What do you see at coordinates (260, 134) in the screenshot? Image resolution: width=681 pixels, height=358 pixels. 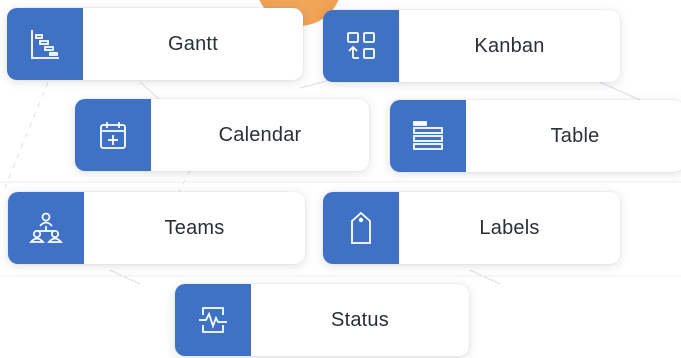 I see `calendar-label: Calendar` at bounding box center [260, 134].